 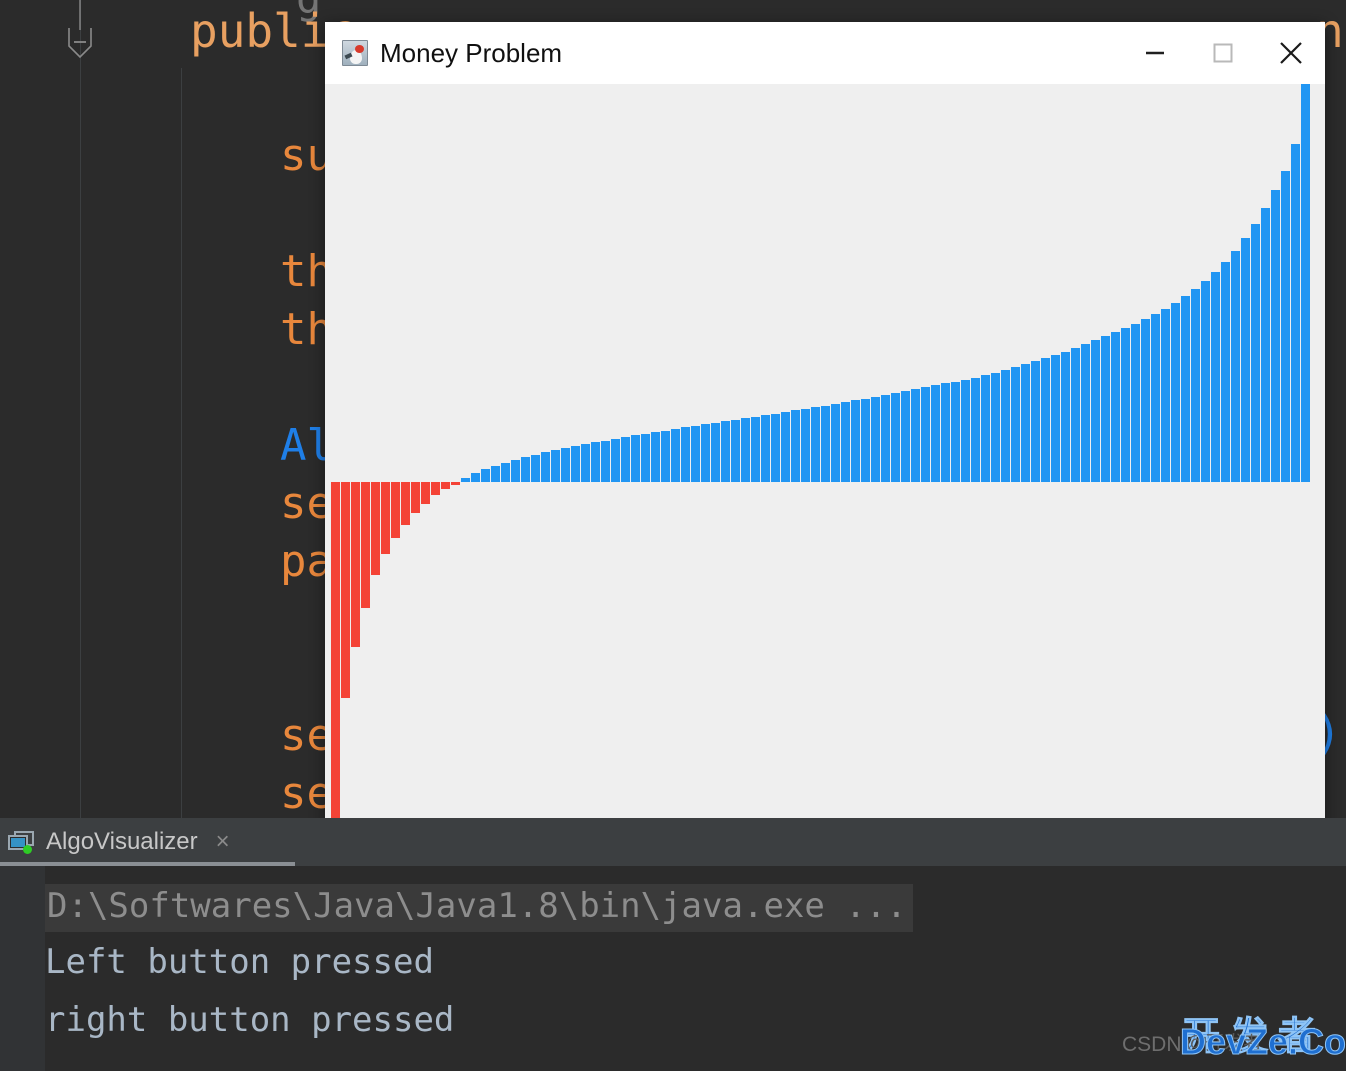 I want to click on minimize-button, so click(x=1155, y=53).